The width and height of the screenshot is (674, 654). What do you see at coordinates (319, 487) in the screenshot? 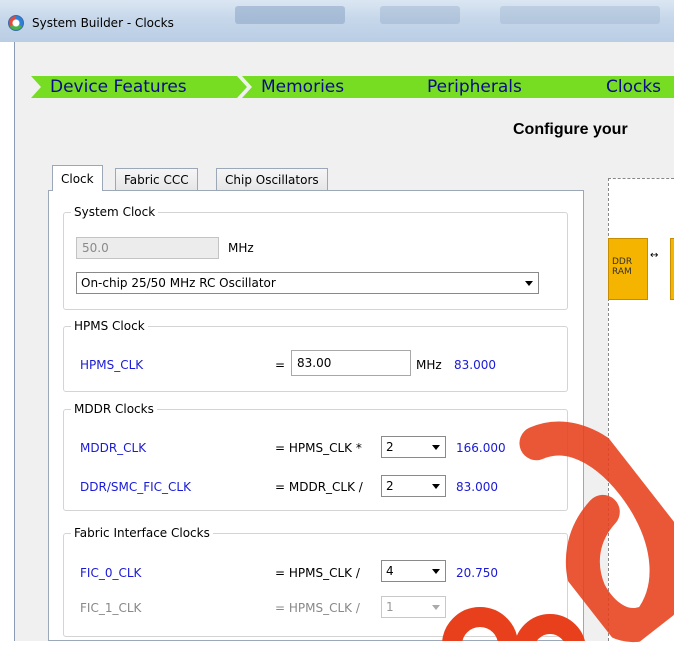
I see `ddr-smc-fic-clk-formula: = MDDR_CLK /` at bounding box center [319, 487].